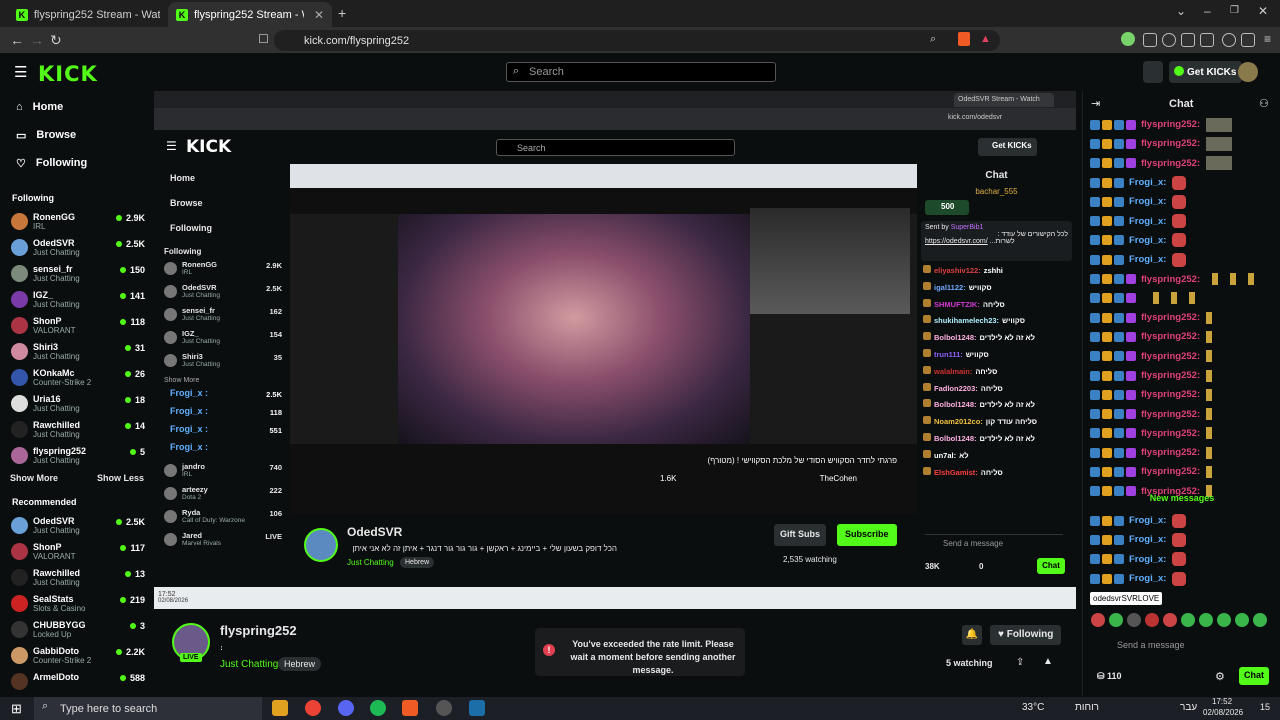  What do you see at coordinates (964, 39) in the screenshot?
I see `brave-shield-icon` at bounding box center [964, 39].